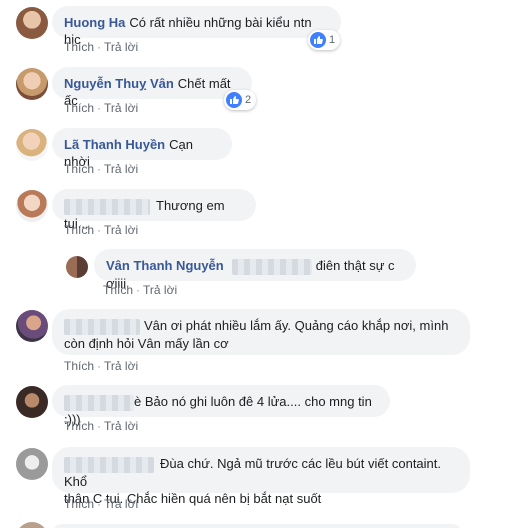 Image resolution: width=509 pixels, height=528 pixels. I want to click on reaction-number: 1, so click(332, 40).